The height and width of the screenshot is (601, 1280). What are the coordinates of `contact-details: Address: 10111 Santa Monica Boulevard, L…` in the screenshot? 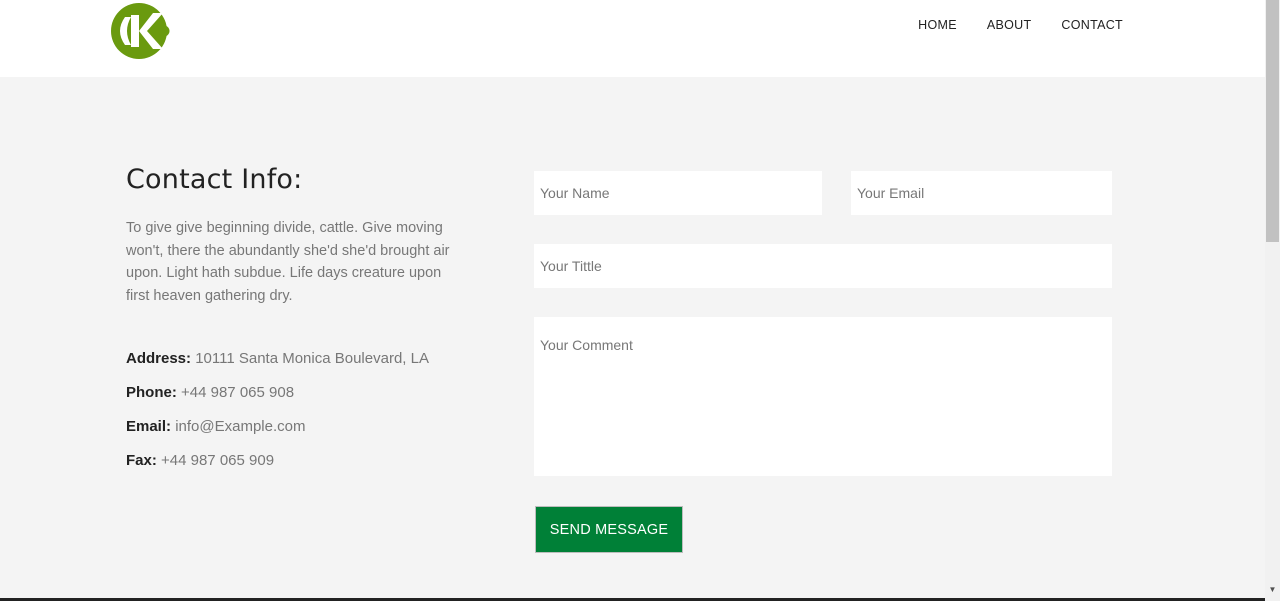 It's located at (296, 417).